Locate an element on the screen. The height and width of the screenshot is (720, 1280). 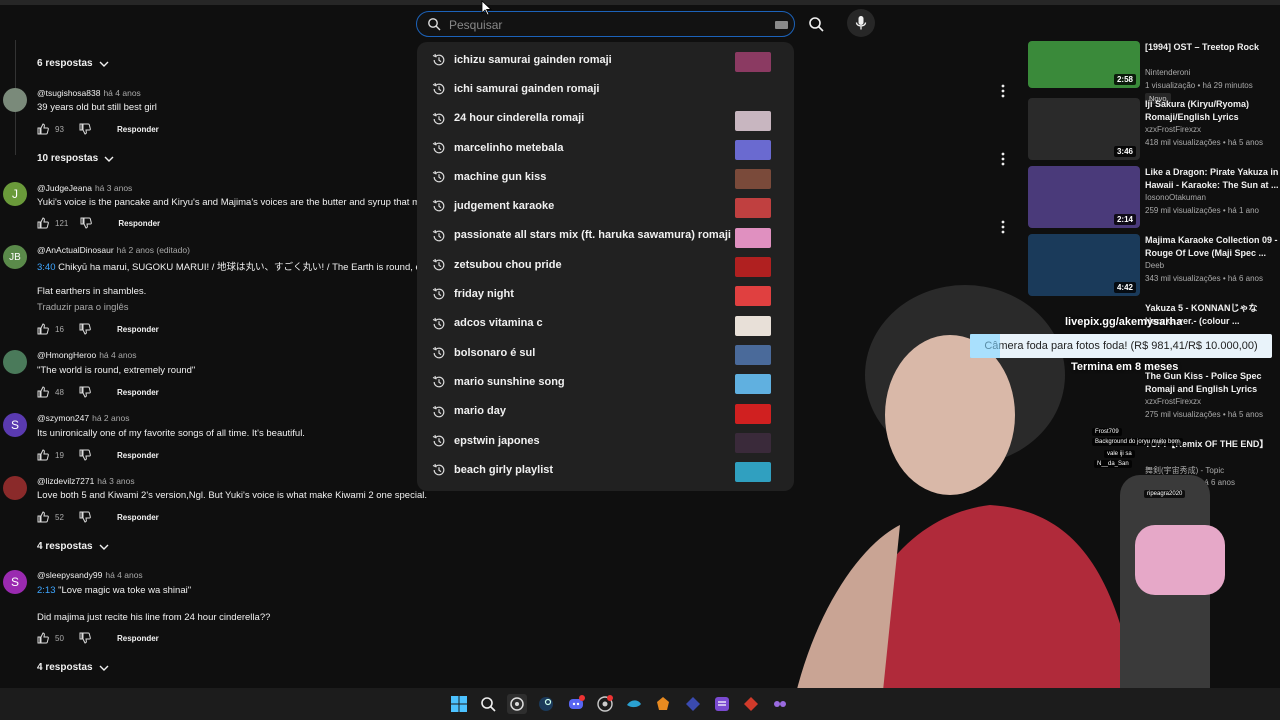
suggestion-item: bolsonaro é sul is located at coordinates (605, 352).